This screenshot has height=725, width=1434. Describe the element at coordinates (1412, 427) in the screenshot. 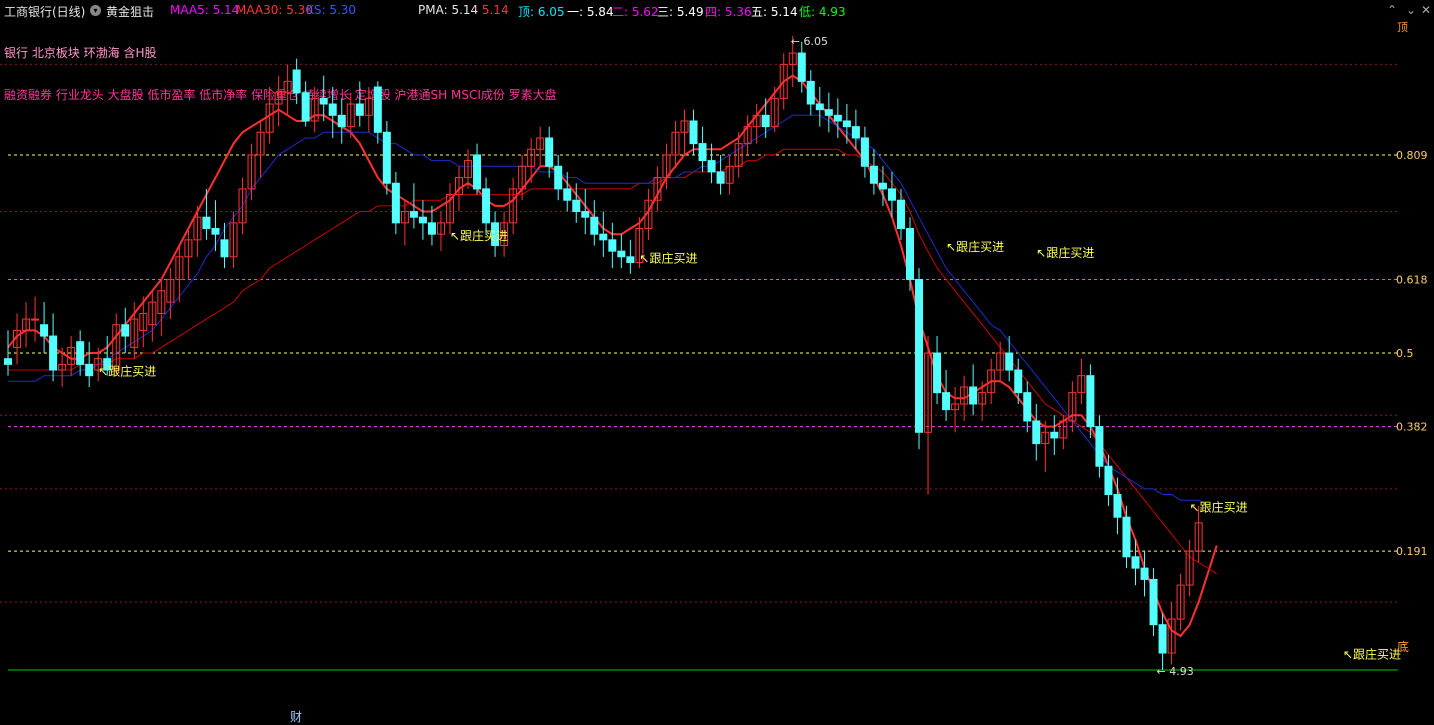

I see `fib-level-label: 0.382` at that location.